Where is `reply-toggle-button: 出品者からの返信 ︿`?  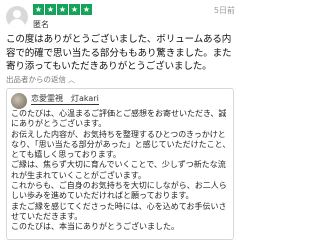
reply-toggle-button: 出品者からの返信 ︿ is located at coordinates (40, 79).